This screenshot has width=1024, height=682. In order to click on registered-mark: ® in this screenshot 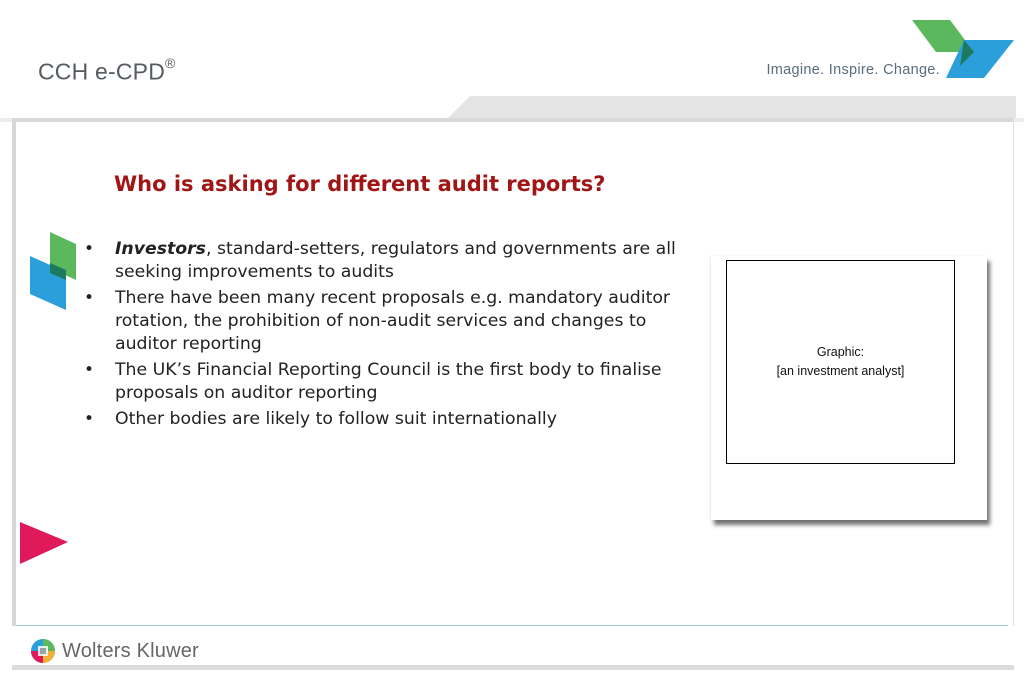, I will do `click(170, 63)`.